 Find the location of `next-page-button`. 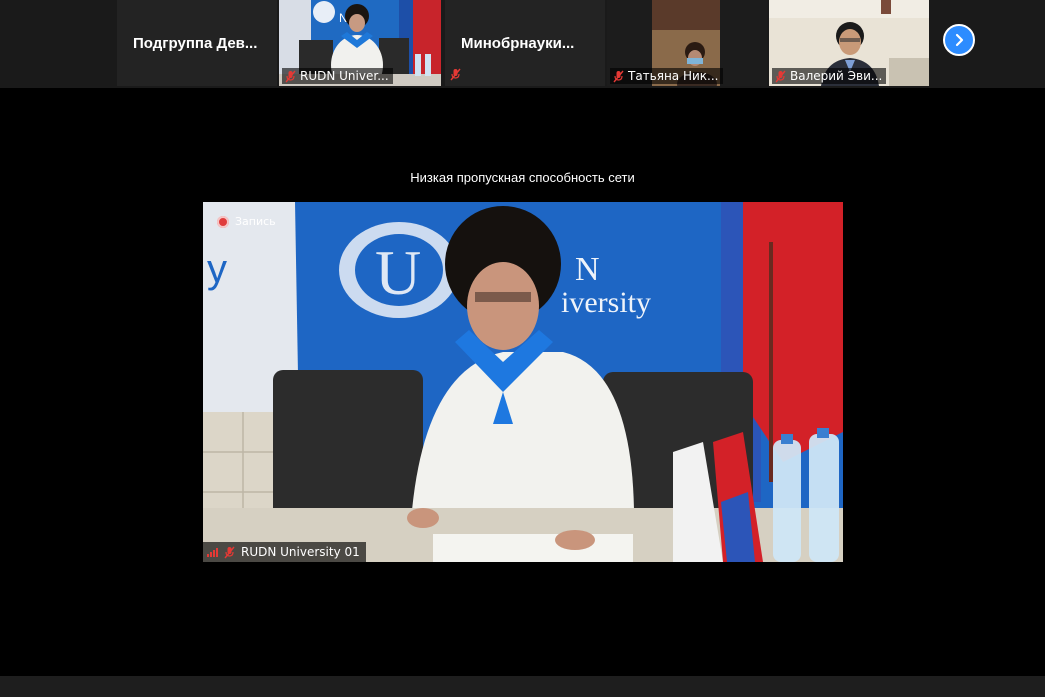

next-page-button is located at coordinates (959, 40).